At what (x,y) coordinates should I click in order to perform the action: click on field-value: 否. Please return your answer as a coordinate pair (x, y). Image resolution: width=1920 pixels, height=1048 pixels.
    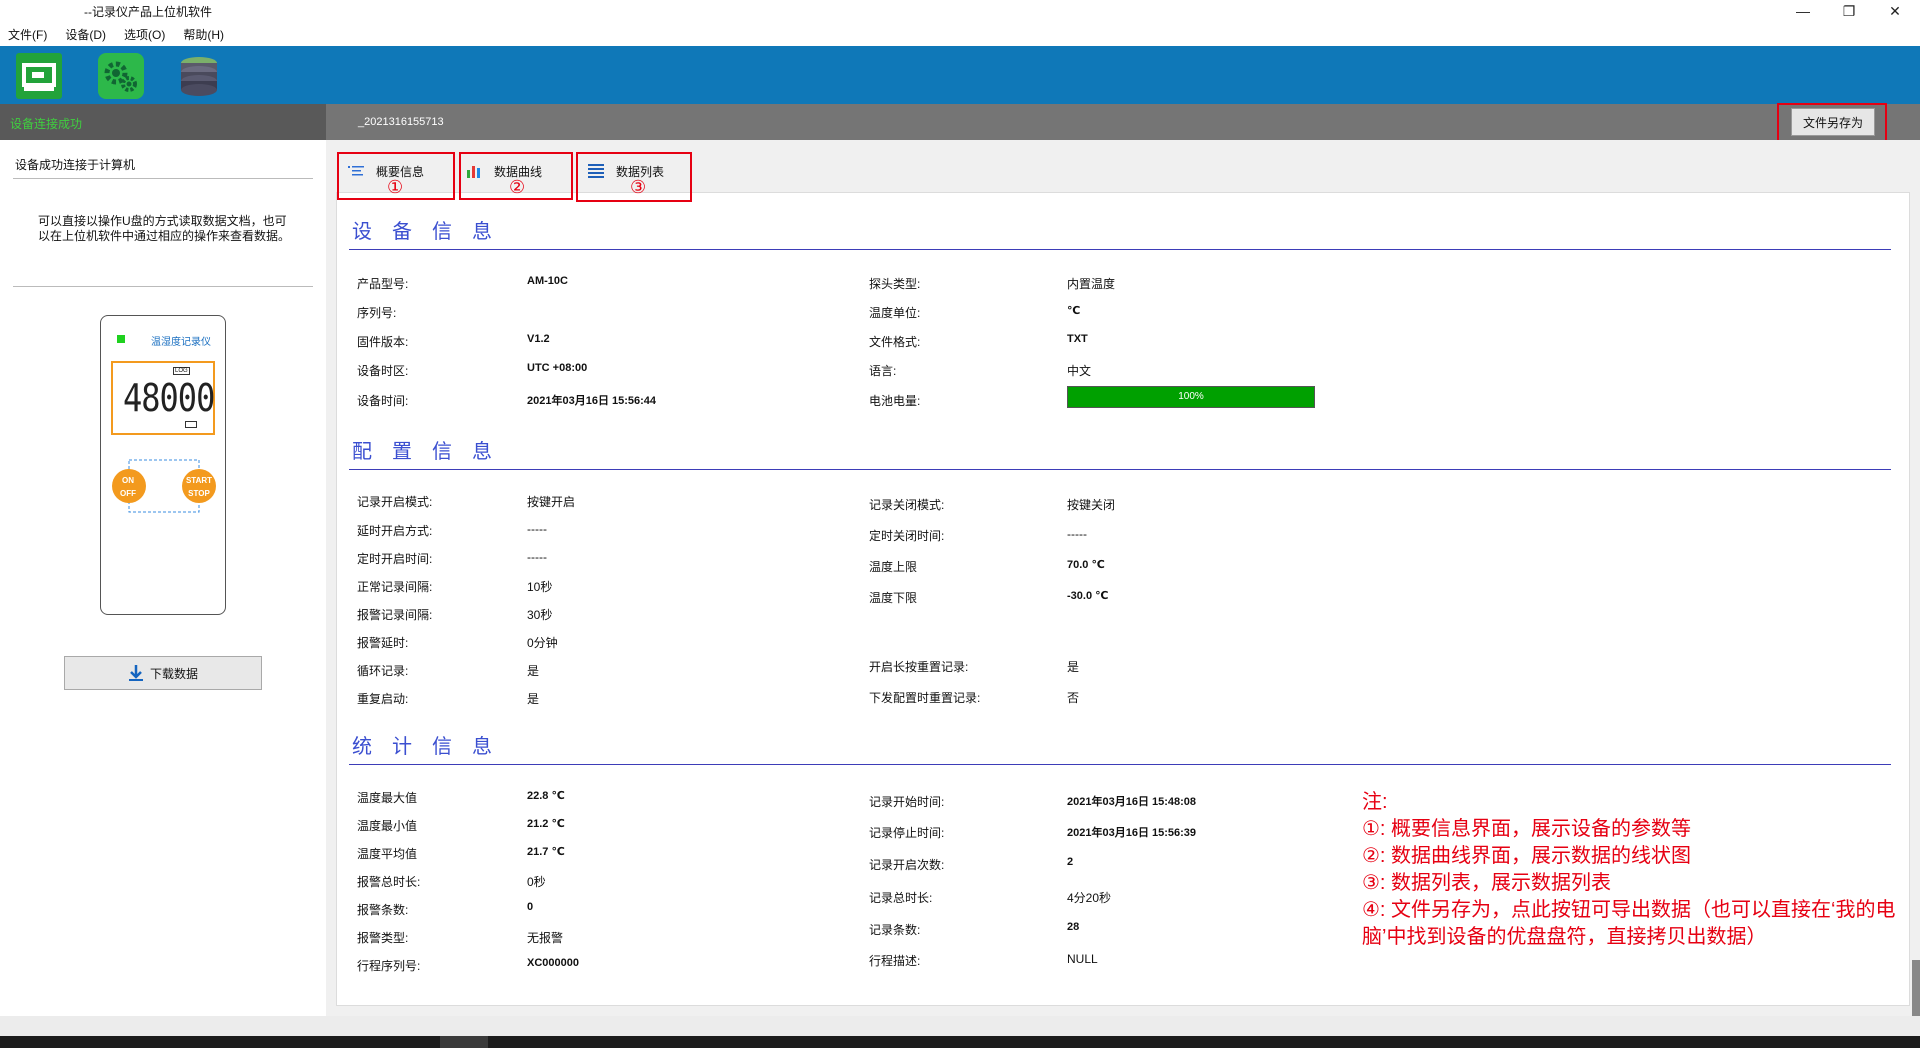
    Looking at the image, I should click on (1073, 698).